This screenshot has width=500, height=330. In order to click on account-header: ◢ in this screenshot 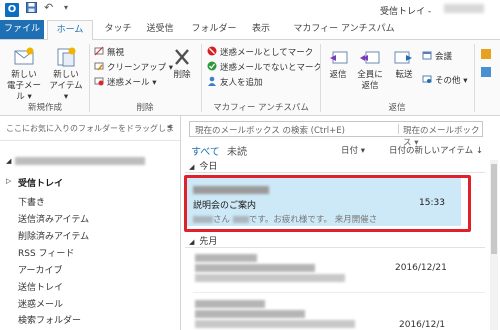, I will do `click(76, 161)`.